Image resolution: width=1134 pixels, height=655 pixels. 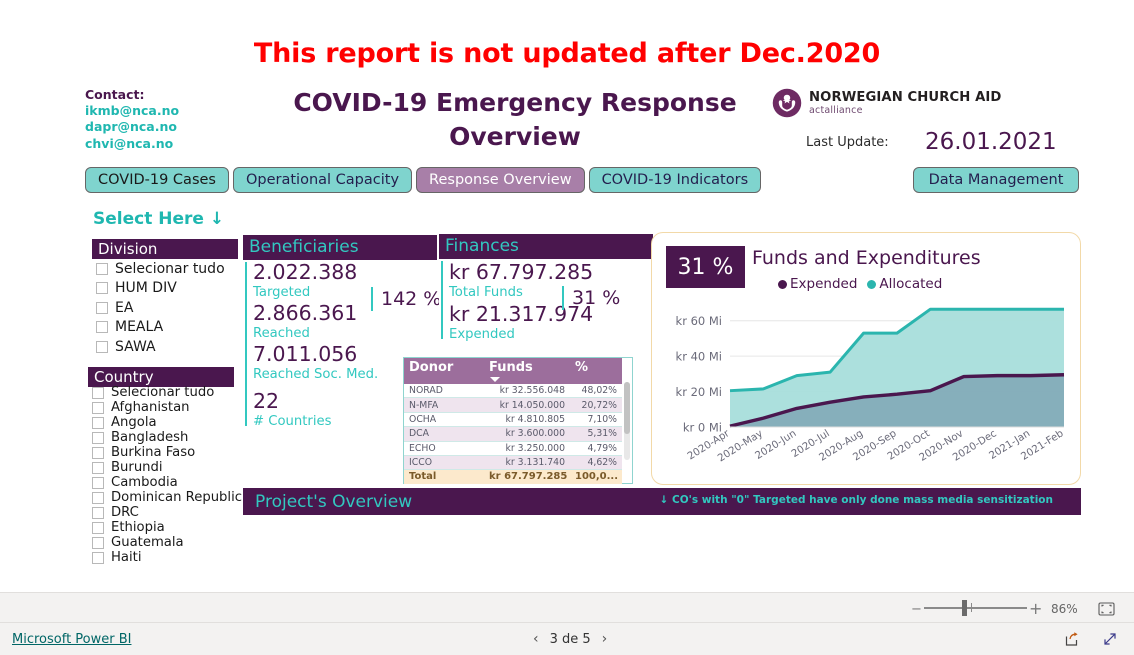 What do you see at coordinates (872, 284) in the screenshot?
I see `legend-dot-icon` at bounding box center [872, 284].